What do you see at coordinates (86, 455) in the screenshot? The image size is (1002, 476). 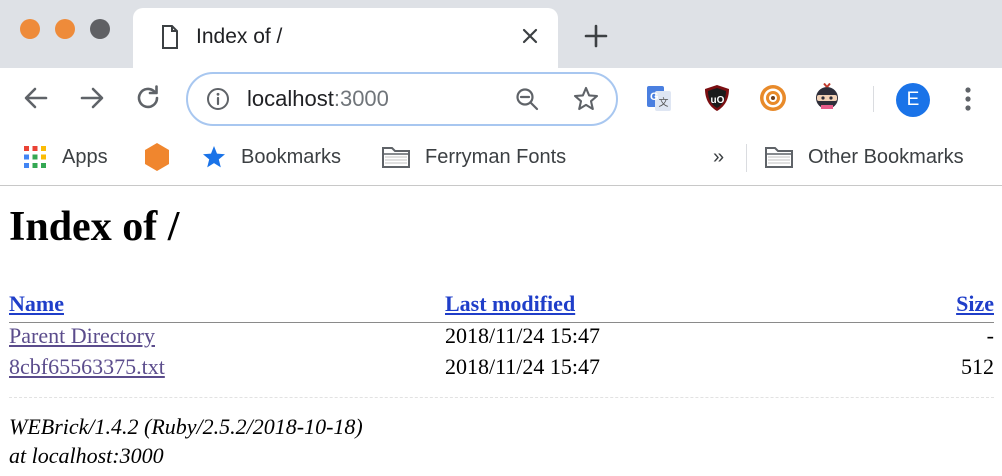 I see `server-line-2: at localhost:3000` at bounding box center [86, 455].